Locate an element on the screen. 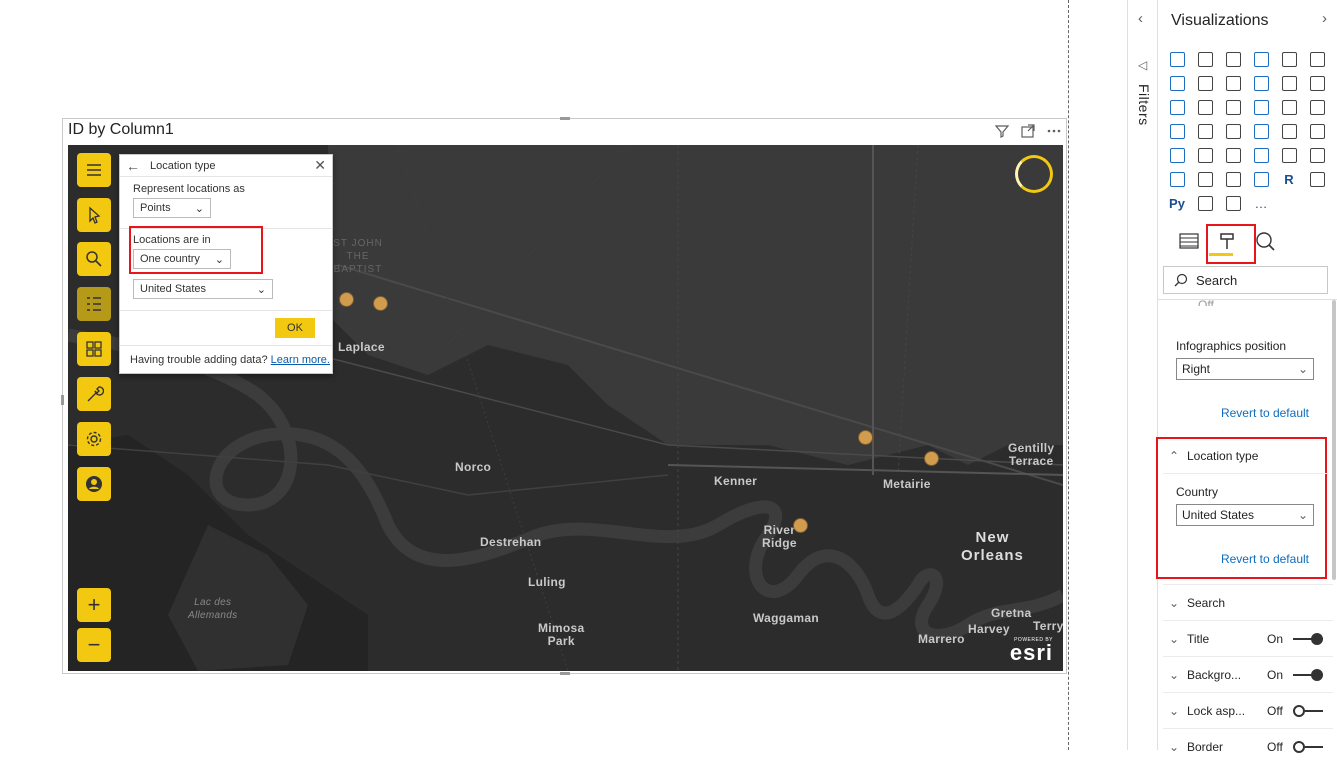  format-section: ⌄ Backgro... On is located at coordinates (1248, 674).